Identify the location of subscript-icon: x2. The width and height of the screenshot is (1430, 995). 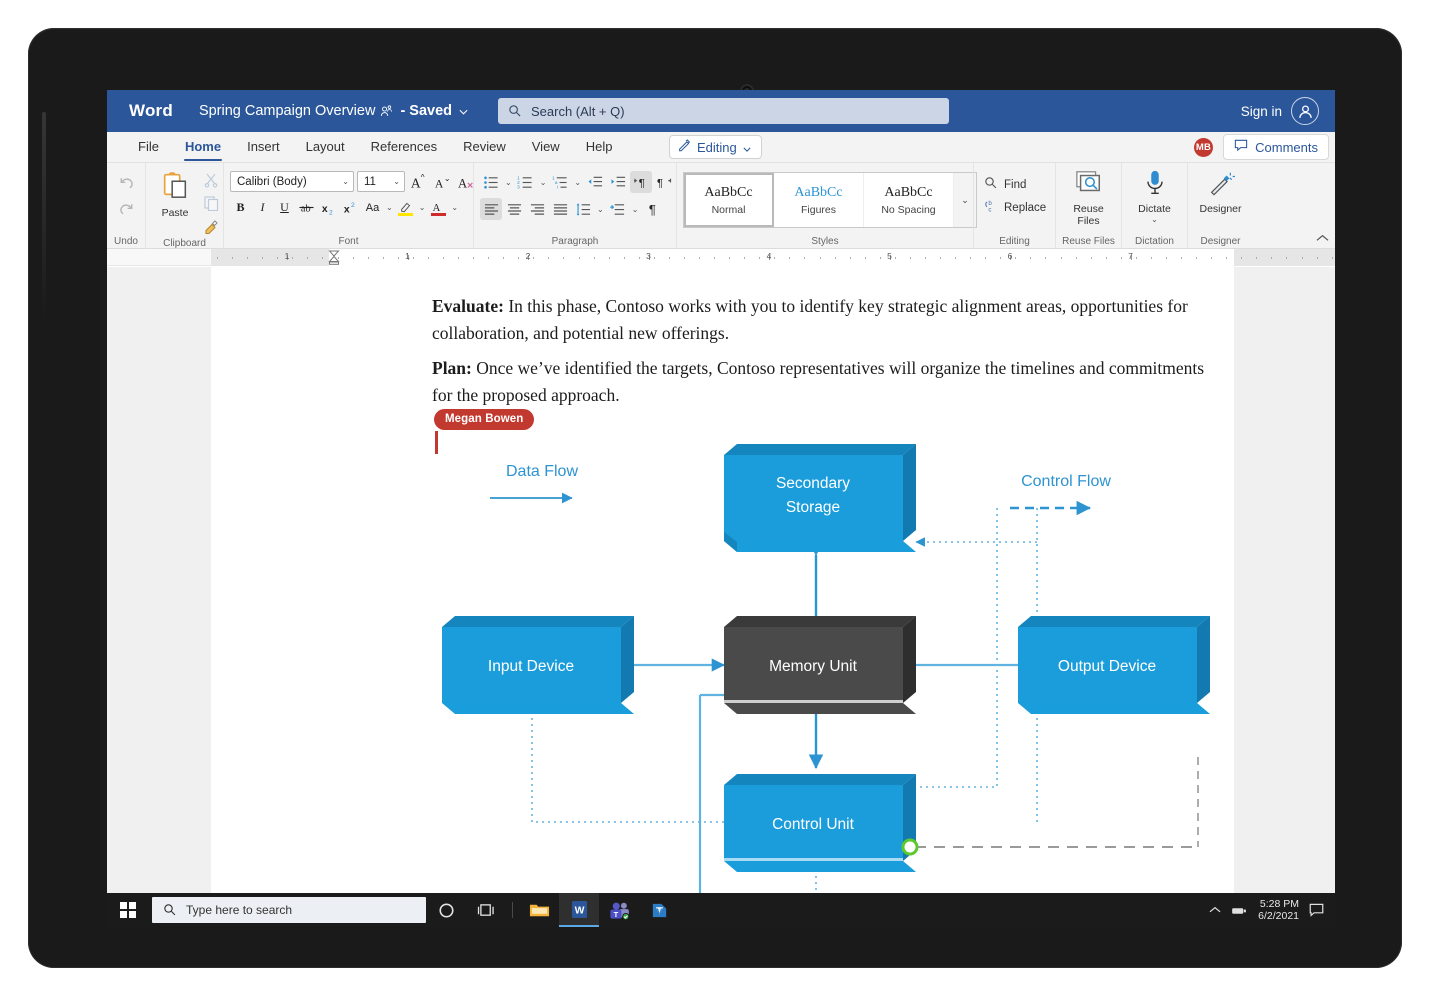
(328, 207).